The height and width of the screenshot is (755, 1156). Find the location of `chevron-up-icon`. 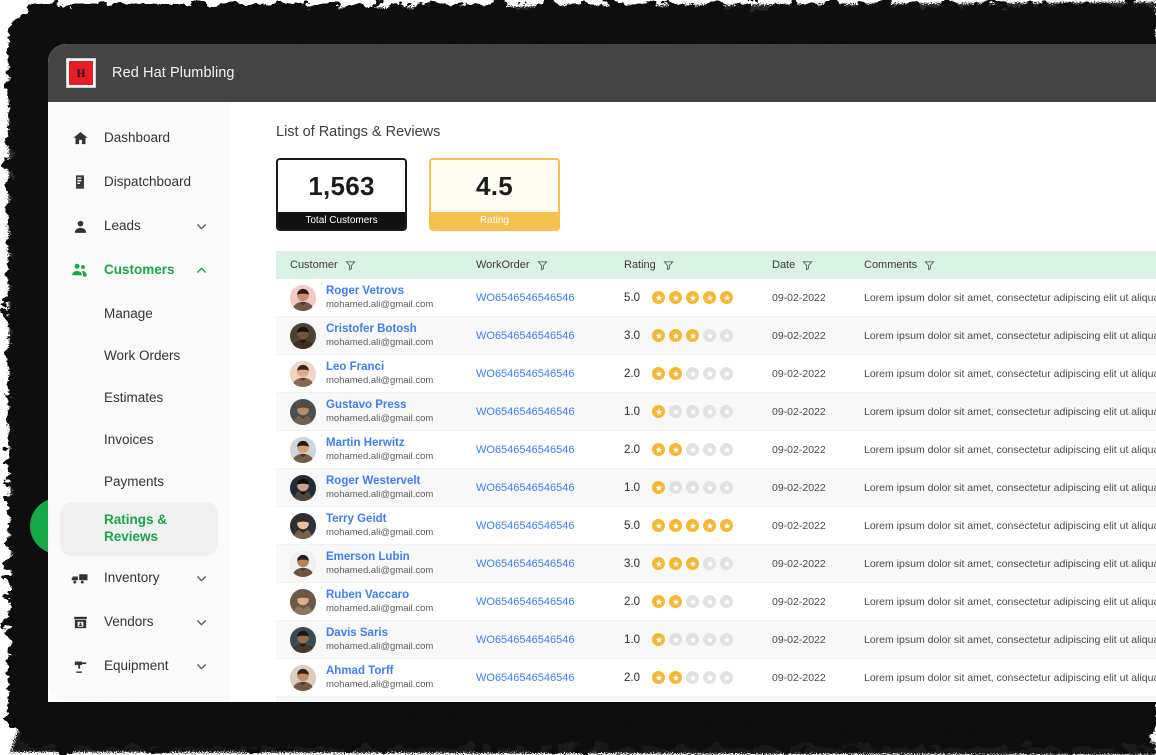

chevron-up-icon is located at coordinates (201, 270).